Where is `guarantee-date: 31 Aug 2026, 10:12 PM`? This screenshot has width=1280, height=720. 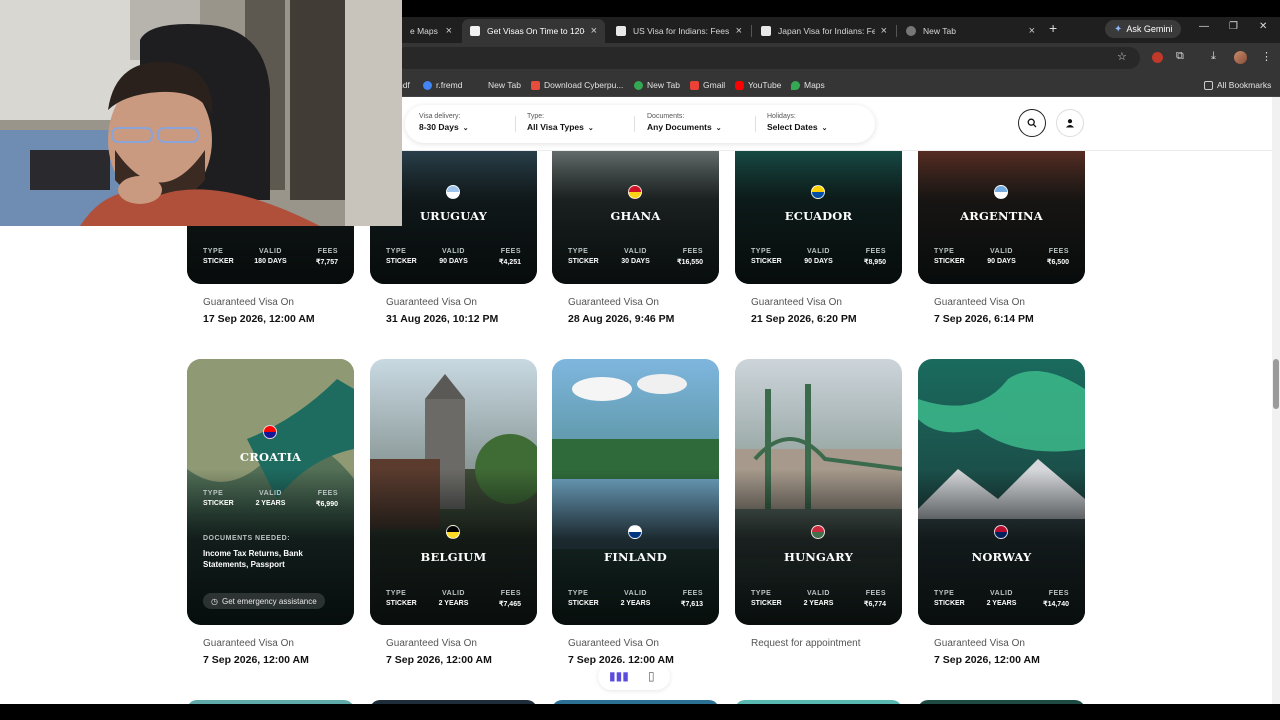 guarantee-date: 31 Aug 2026, 10:12 PM is located at coordinates (442, 319).